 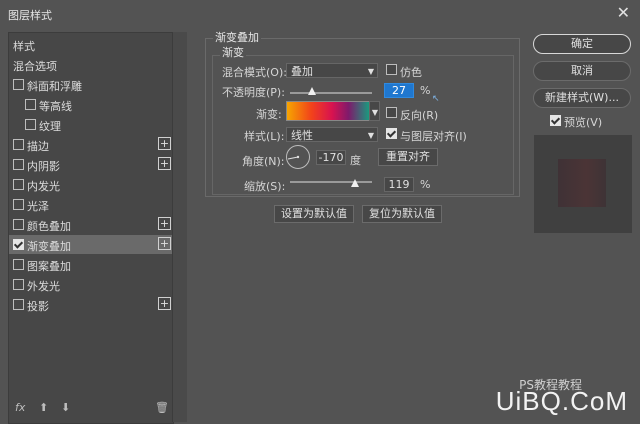 I want to click on style-item-label: 图案叠加, so click(x=49, y=266).